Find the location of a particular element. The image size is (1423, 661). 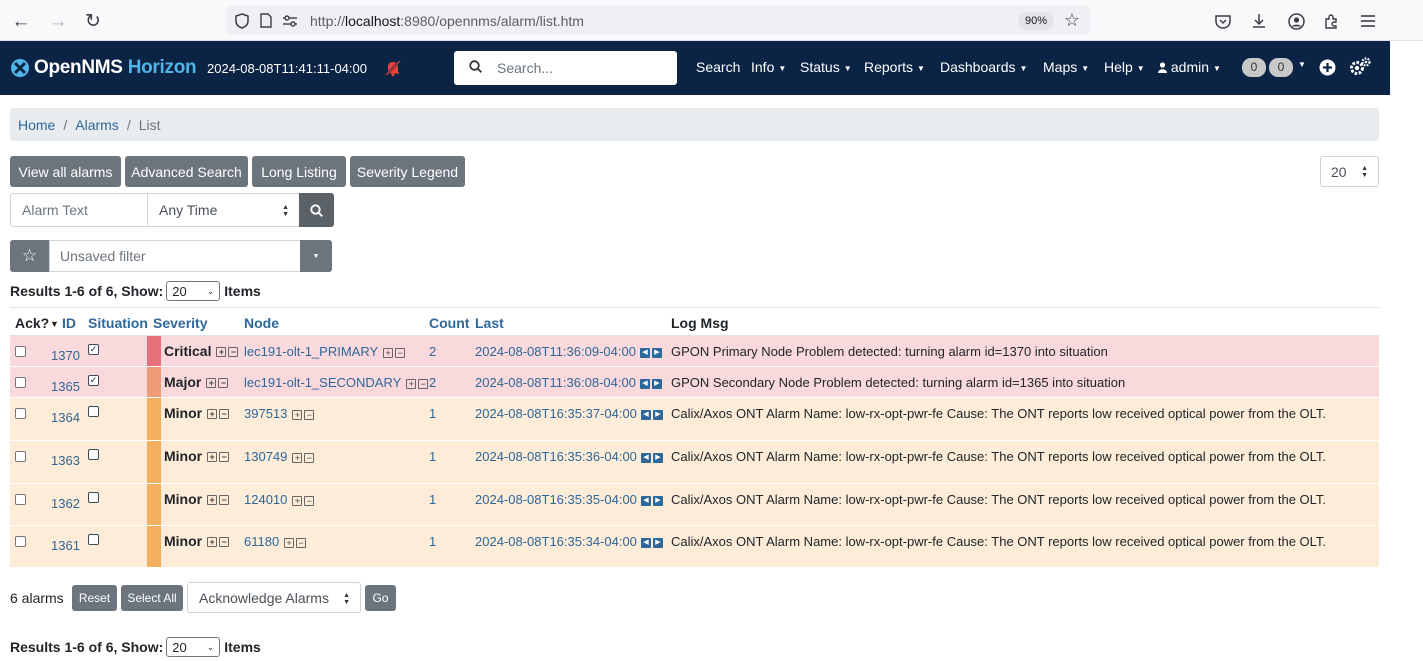

alarm-id-link: 1363 is located at coordinates (65, 460).